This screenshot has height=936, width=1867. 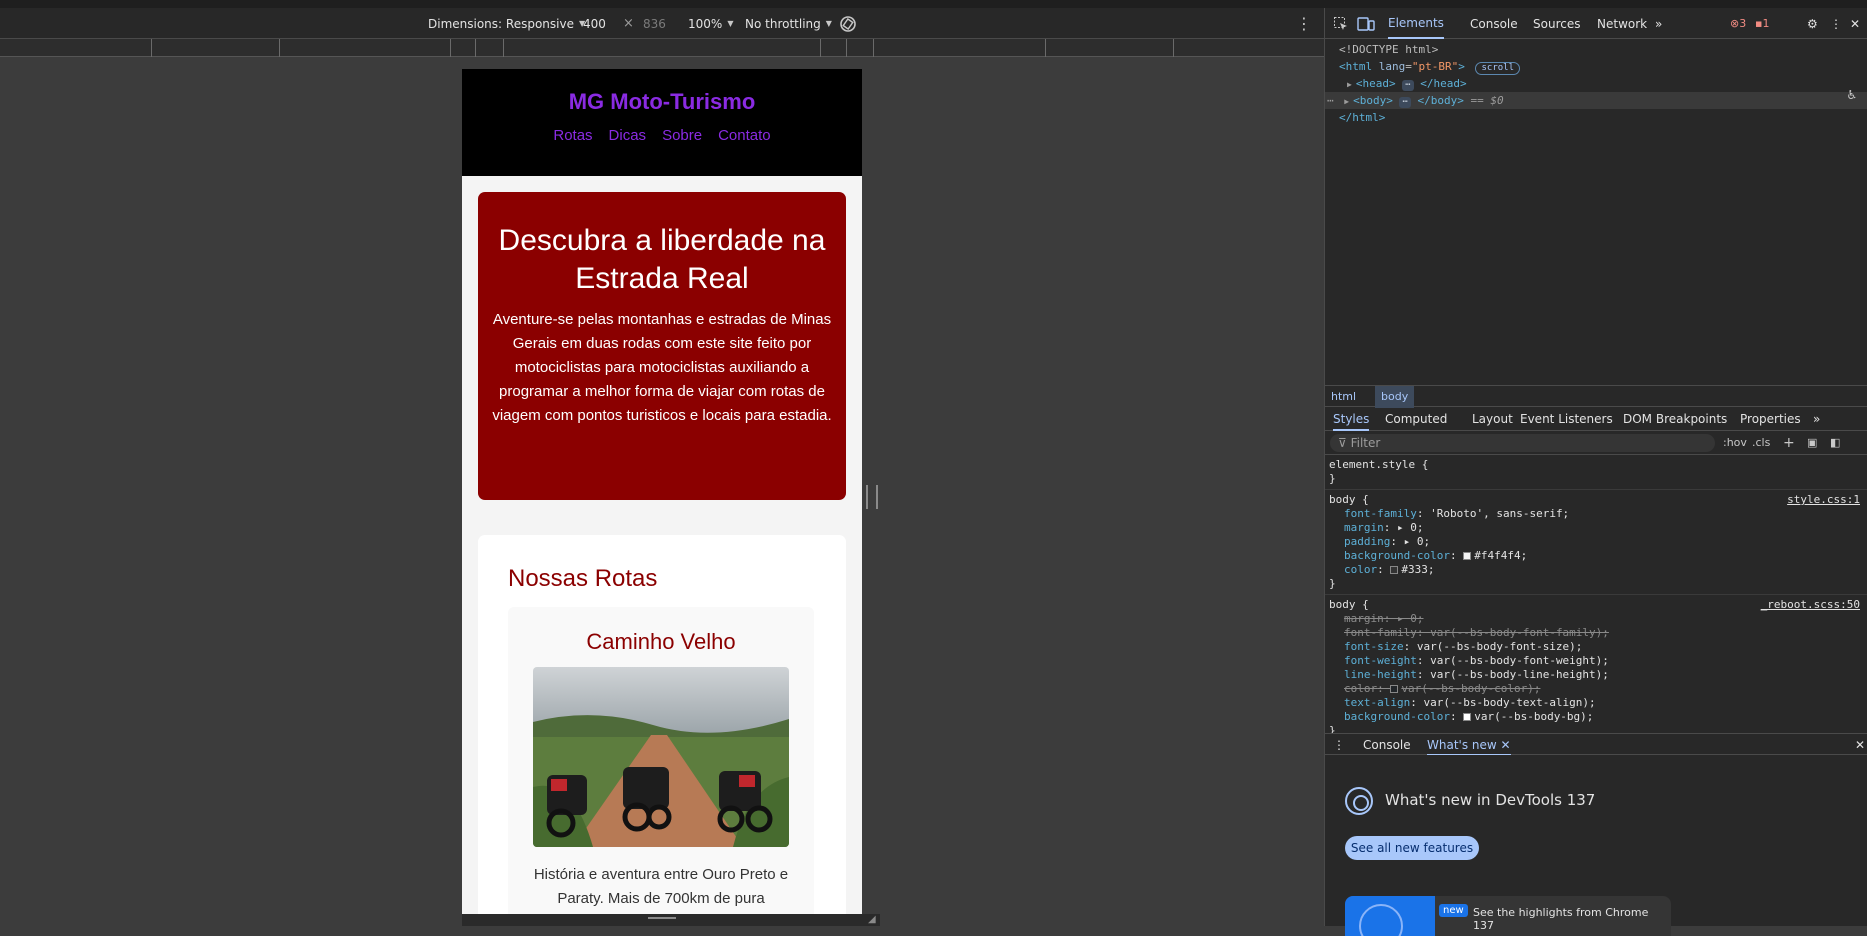 What do you see at coordinates (1341, 23) in the screenshot?
I see `inspect-element-icon` at bounding box center [1341, 23].